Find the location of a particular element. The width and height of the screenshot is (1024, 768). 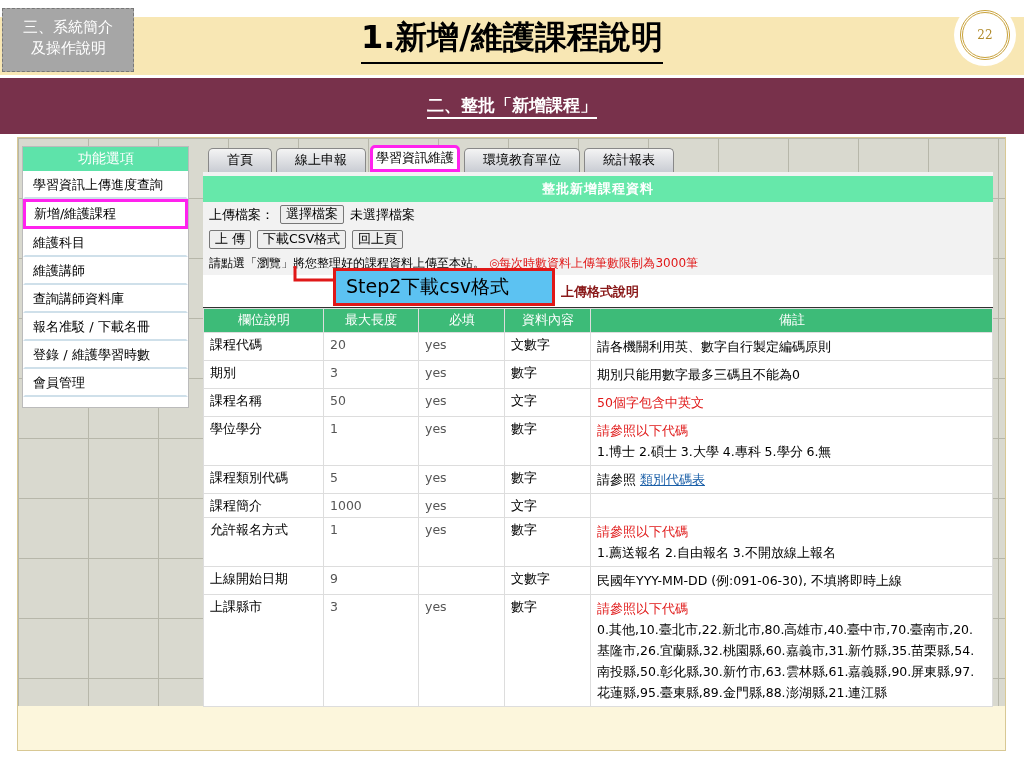

table-cell: 5 is located at coordinates (334, 477).